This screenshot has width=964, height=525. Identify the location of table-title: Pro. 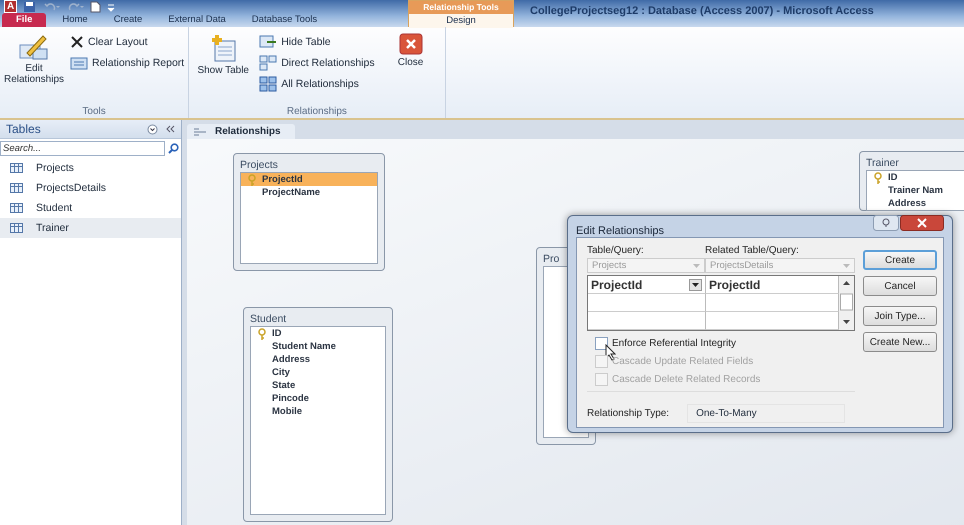
(551, 259).